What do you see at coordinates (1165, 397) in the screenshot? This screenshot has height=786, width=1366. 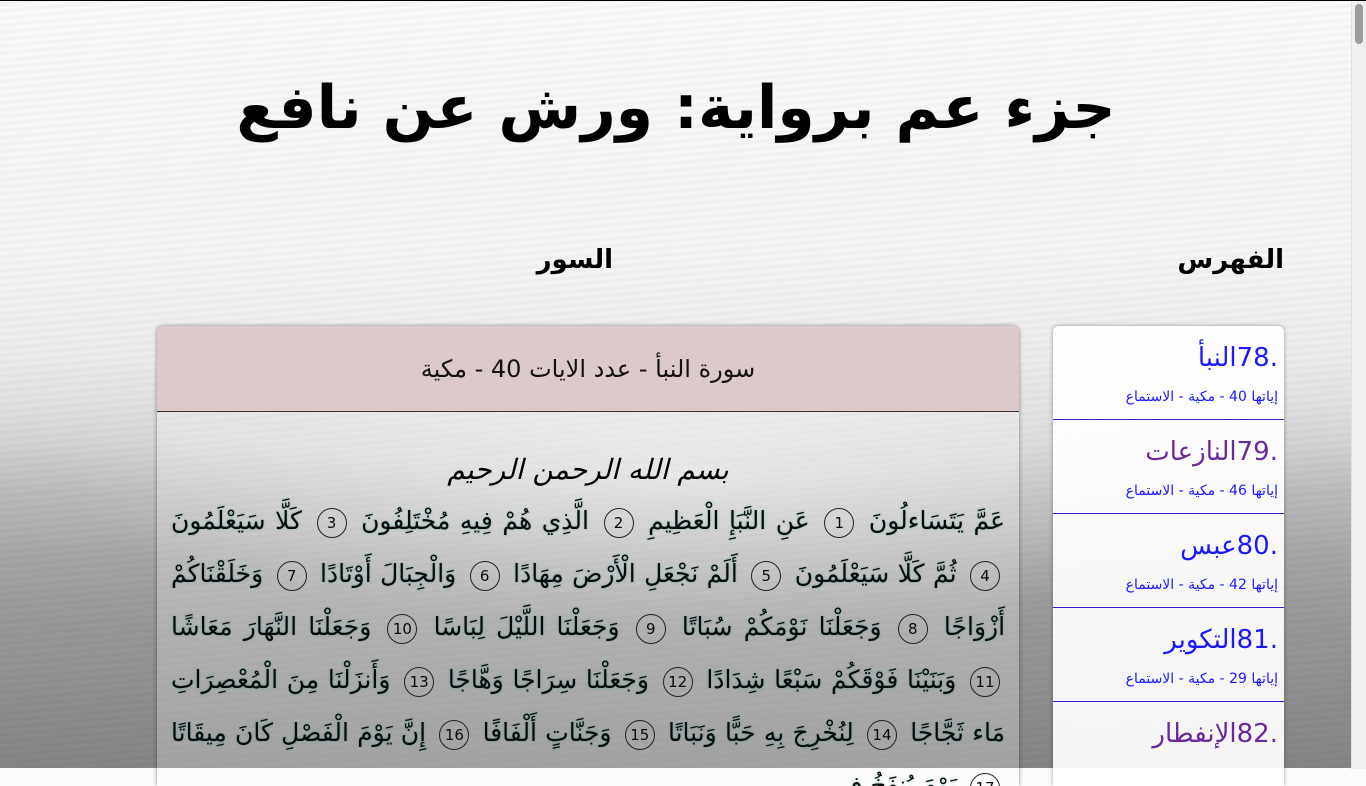 I see `index-listen-link: إياتها 40 - مكية - الاستماع` at bounding box center [1165, 397].